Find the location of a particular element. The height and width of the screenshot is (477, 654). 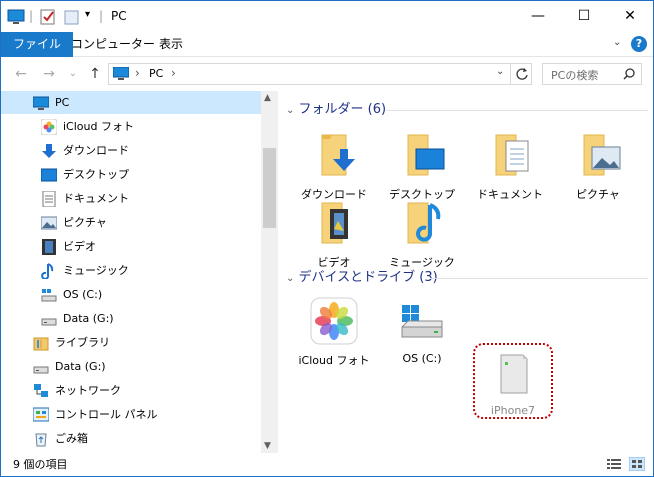

libraries-icon is located at coordinates (41, 344).